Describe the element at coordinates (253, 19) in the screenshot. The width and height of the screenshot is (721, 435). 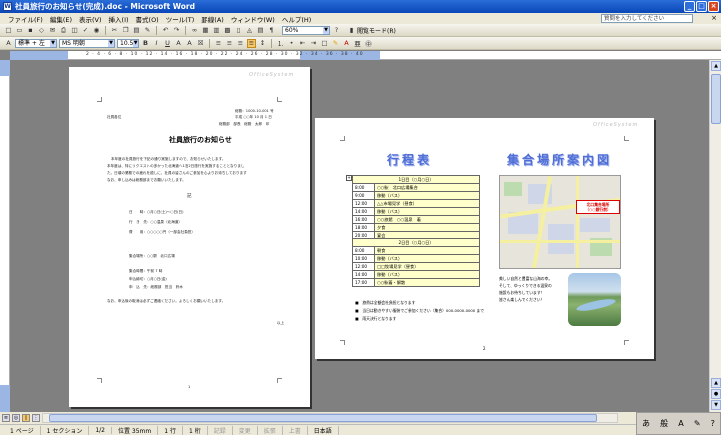
I see `menu-window: ウィンドウ(W)` at that location.